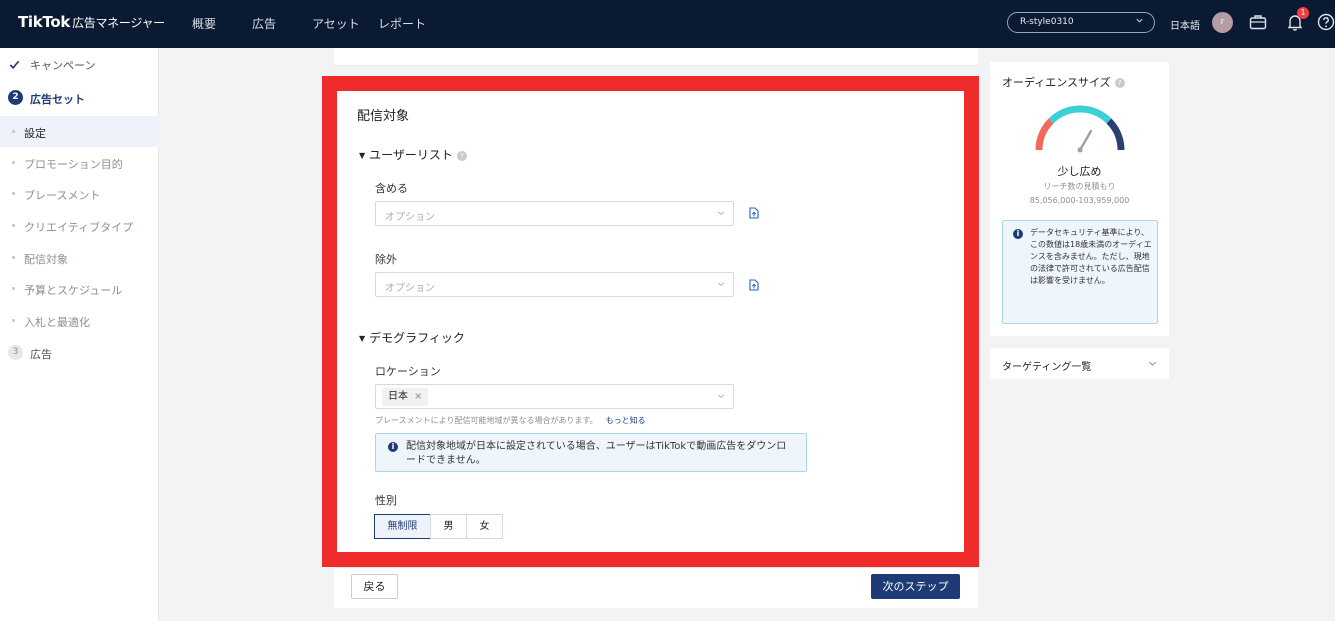  I want to click on location-select: 日本 ×, so click(554, 396).